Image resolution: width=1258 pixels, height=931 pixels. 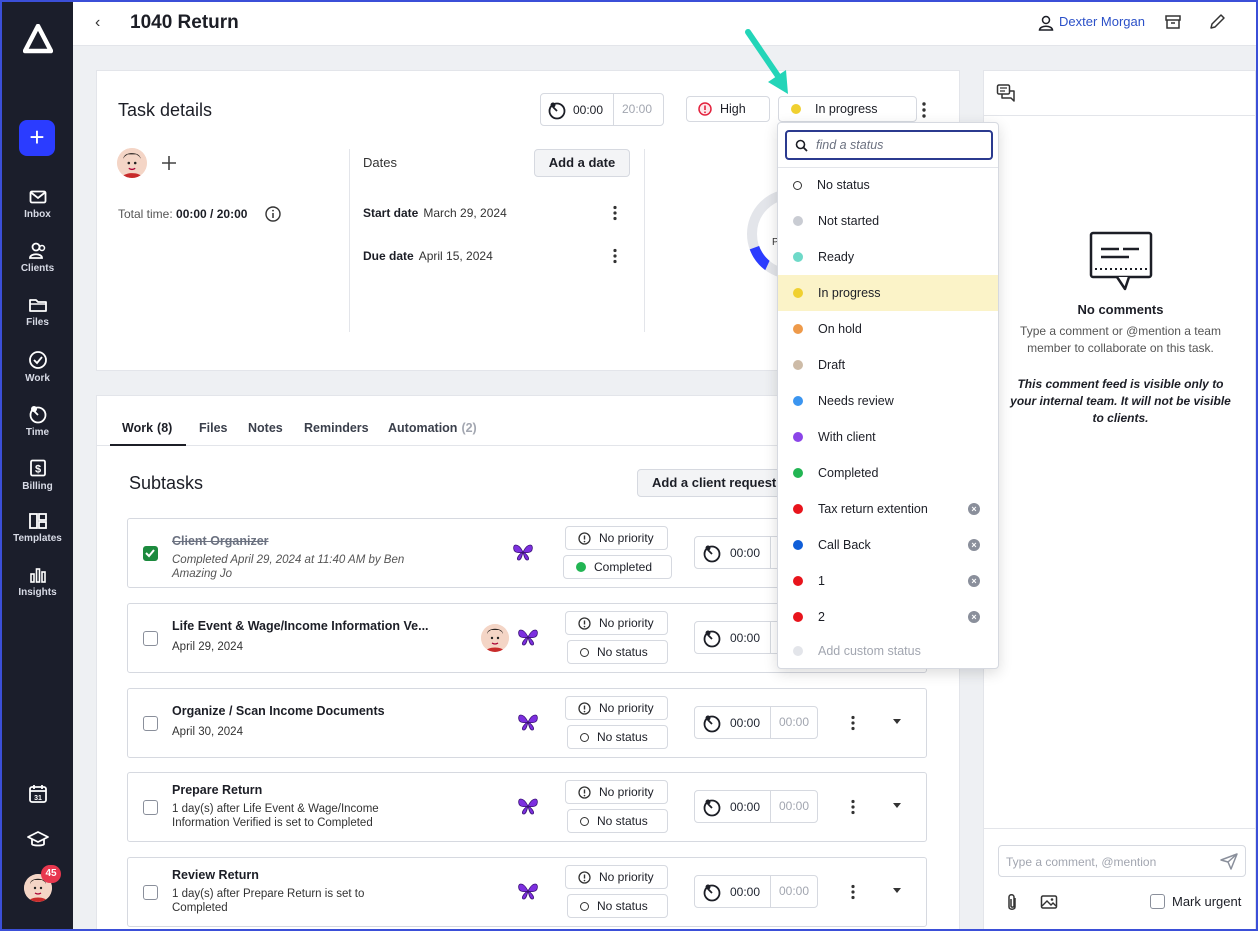 What do you see at coordinates (1229, 861) in the screenshot?
I see `send-icon` at bounding box center [1229, 861].